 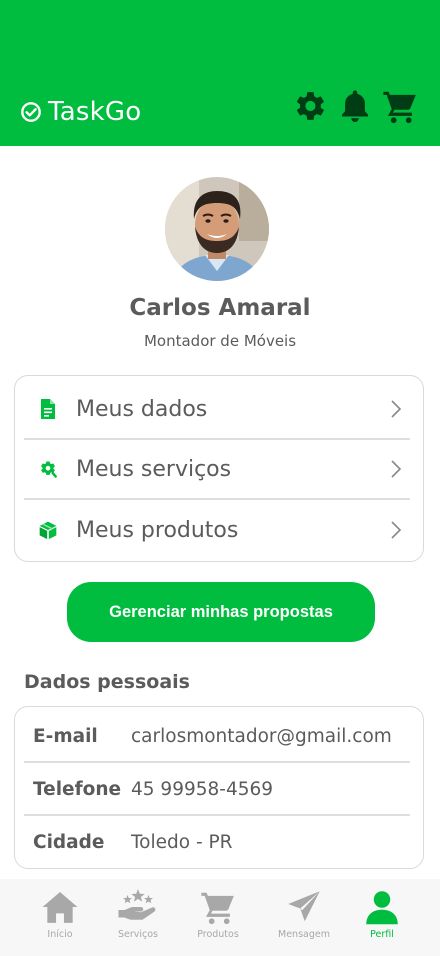 I want to click on info-value: carlosmontador@gmail.com, so click(x=261, y=736).